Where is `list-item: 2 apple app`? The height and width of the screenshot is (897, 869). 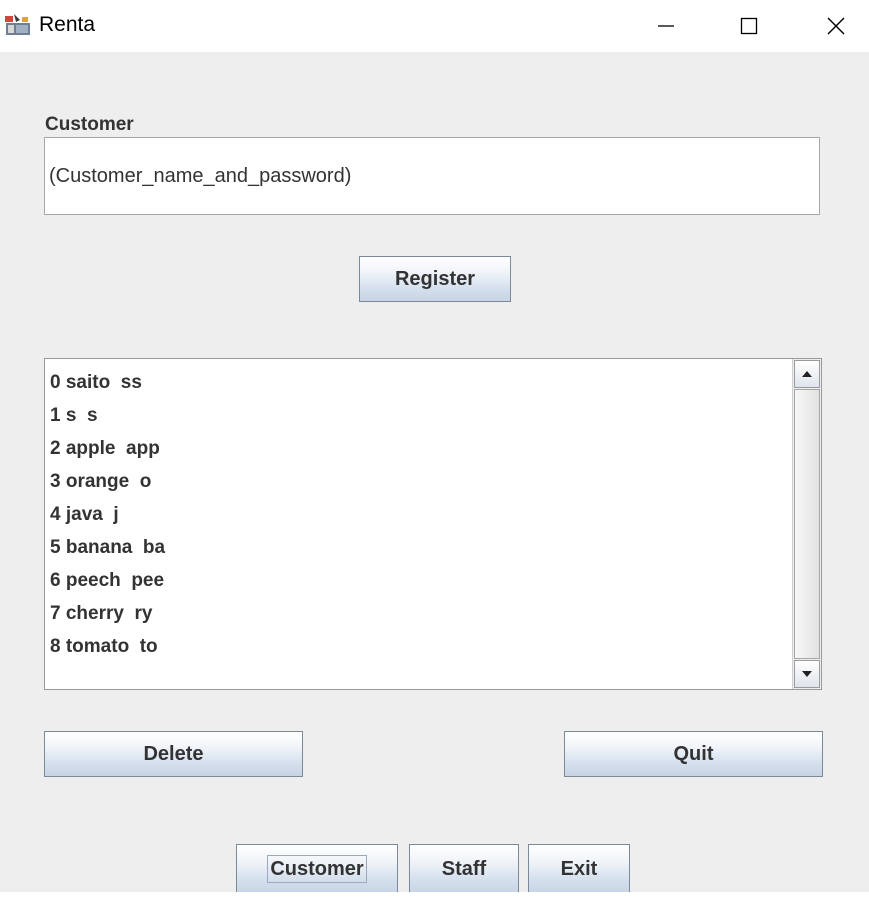
list-item: 2 apple app is located at coordinates (418, 448).